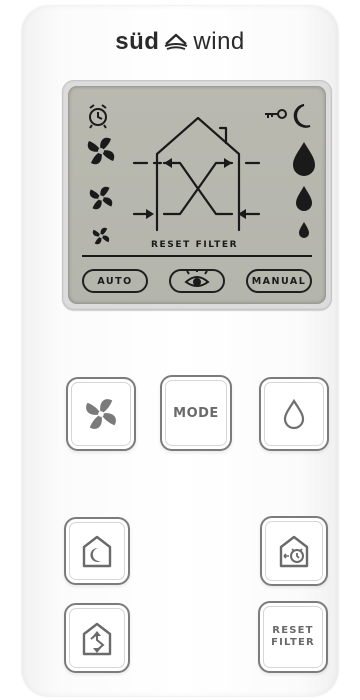  Describe the element at coordinates (98, 116) in the screenshot. I see `alarm-clock-icon` at that location.